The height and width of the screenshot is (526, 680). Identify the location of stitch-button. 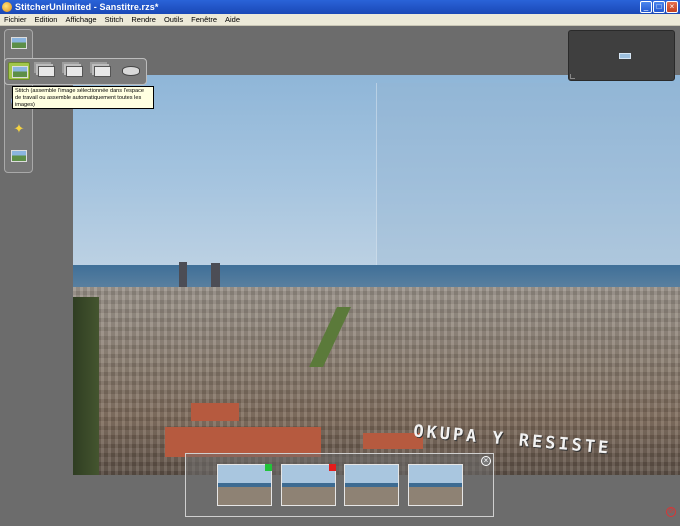
(19, 71).